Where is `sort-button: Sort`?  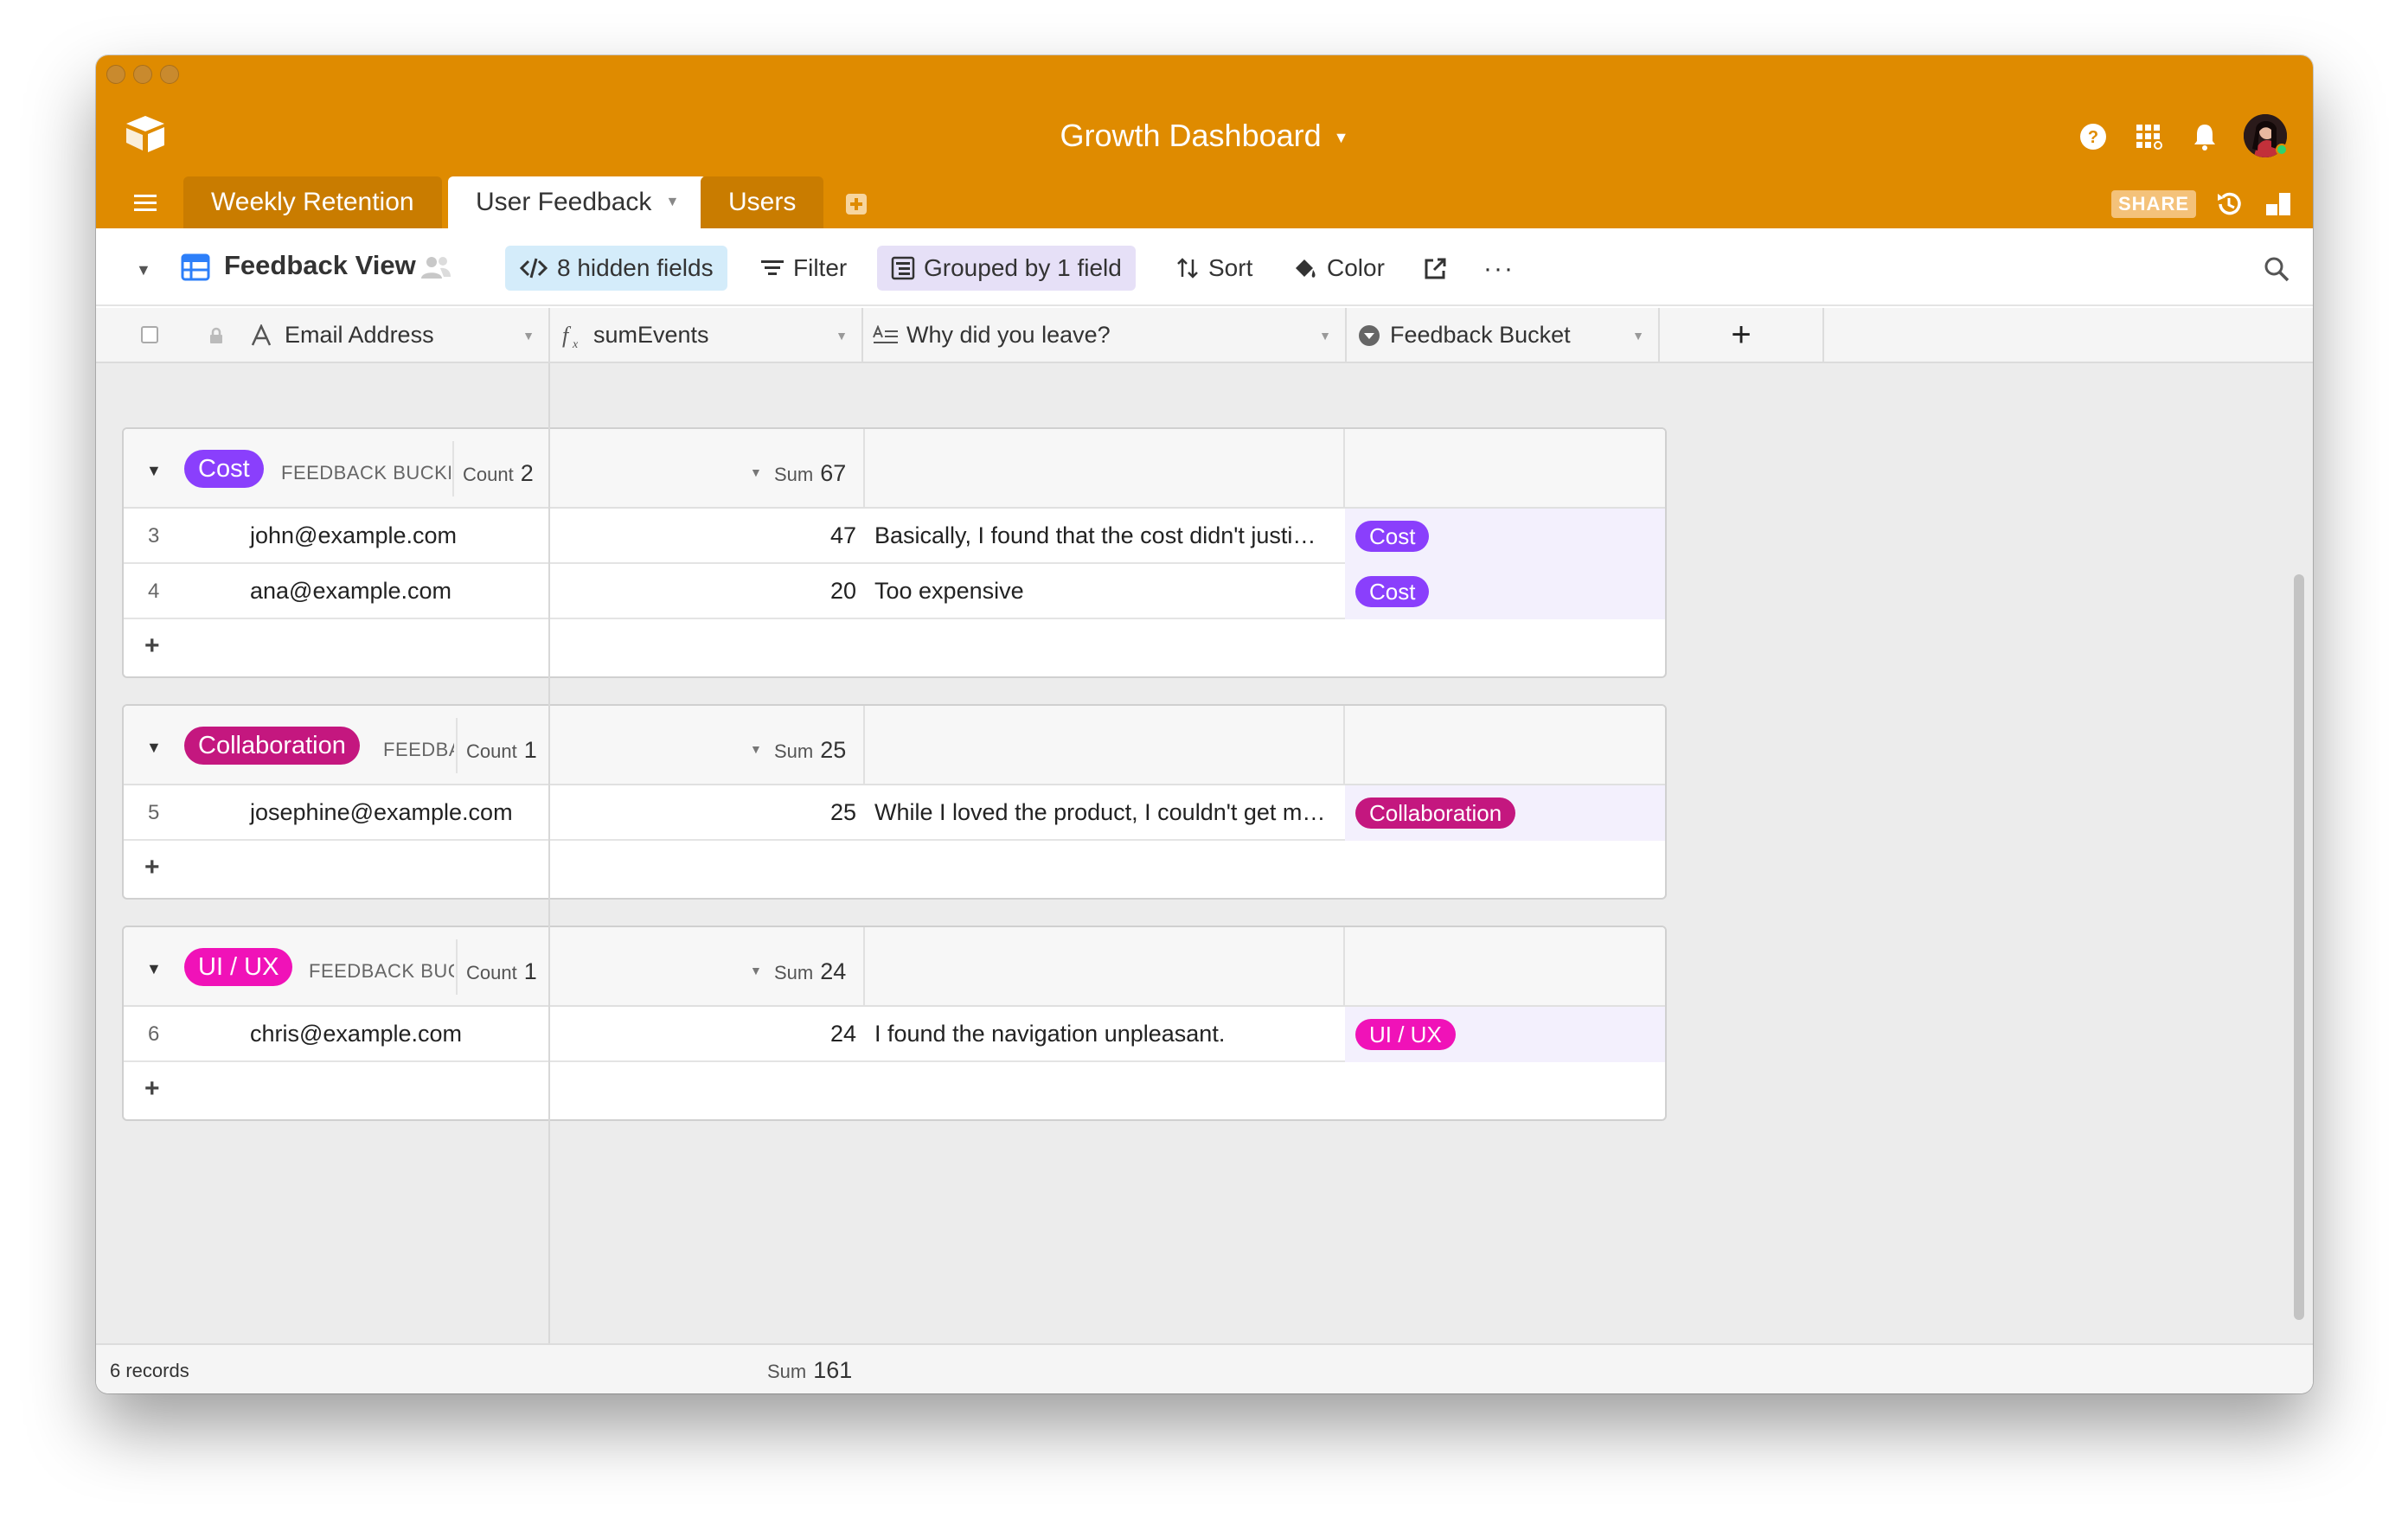 sort-button: Sort is located at coordinates (1214, 268).